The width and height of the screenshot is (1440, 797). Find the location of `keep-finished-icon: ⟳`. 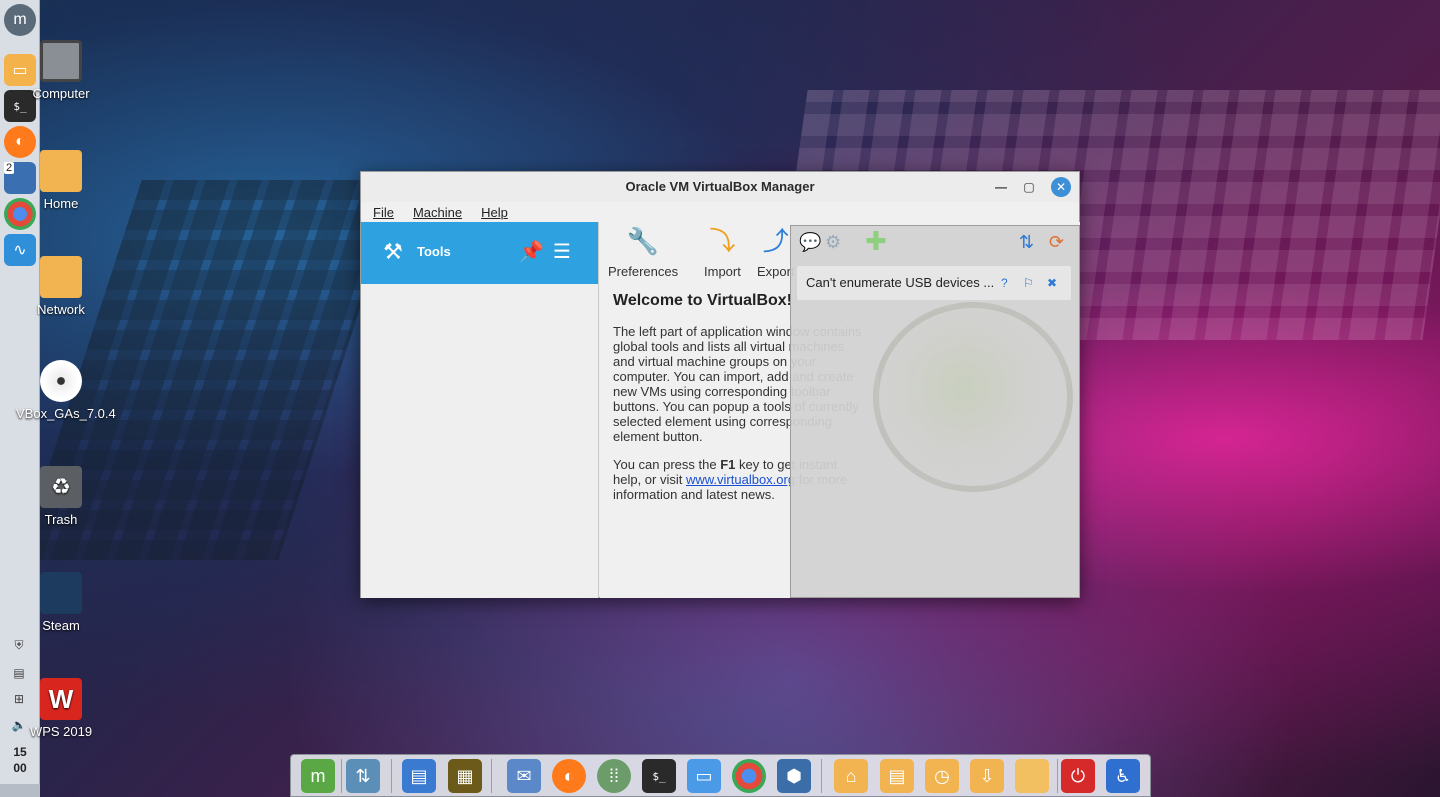

keep-finished-icon: ⟳ is located at coordinates (1056, 242).